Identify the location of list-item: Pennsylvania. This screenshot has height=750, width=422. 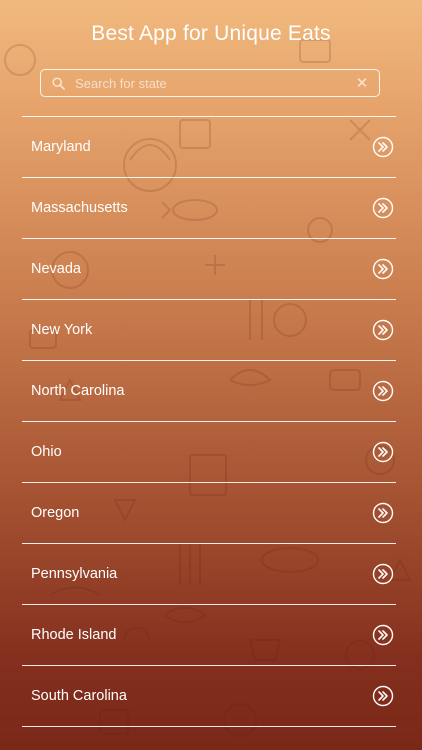
(209, 574).